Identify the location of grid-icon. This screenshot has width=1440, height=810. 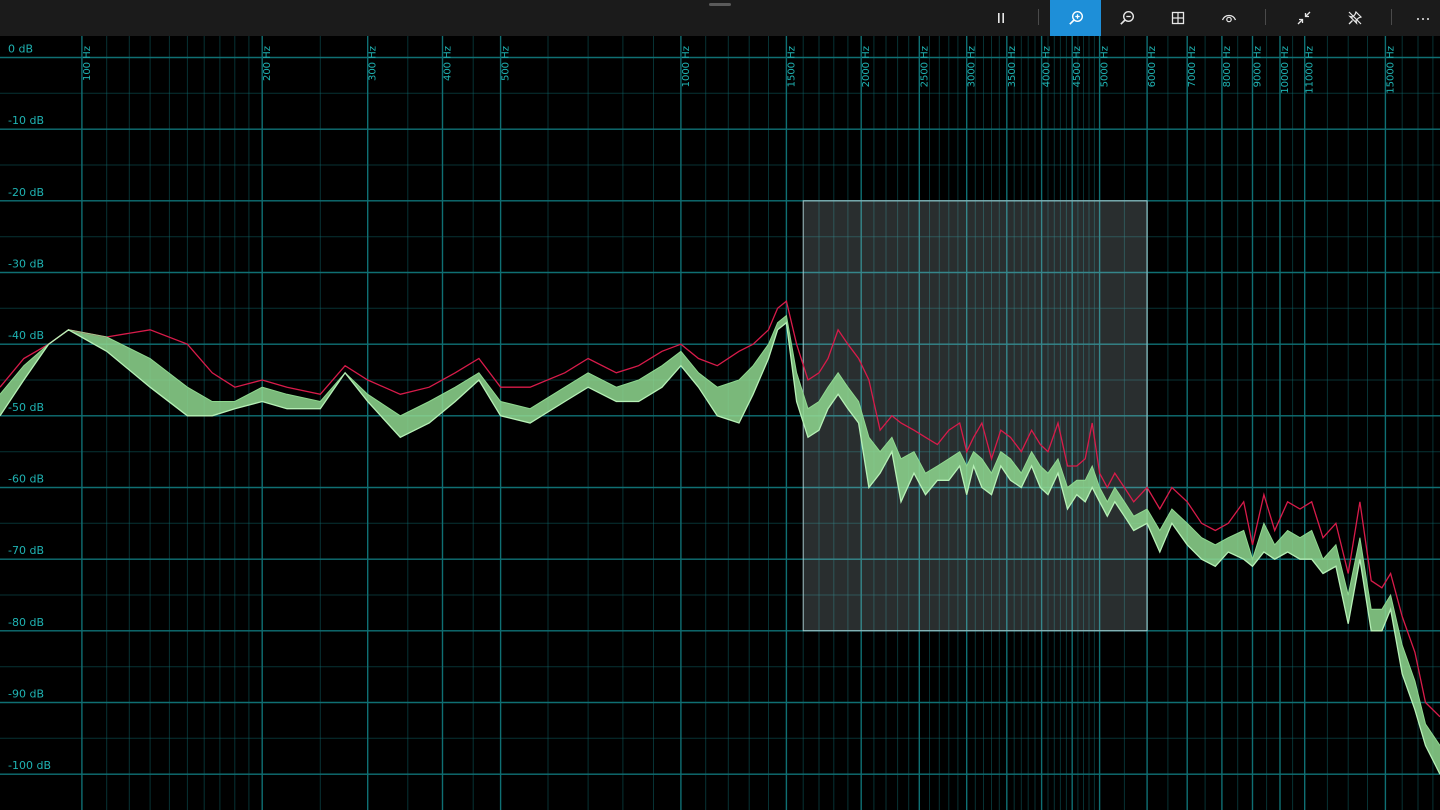
(1177, 18).